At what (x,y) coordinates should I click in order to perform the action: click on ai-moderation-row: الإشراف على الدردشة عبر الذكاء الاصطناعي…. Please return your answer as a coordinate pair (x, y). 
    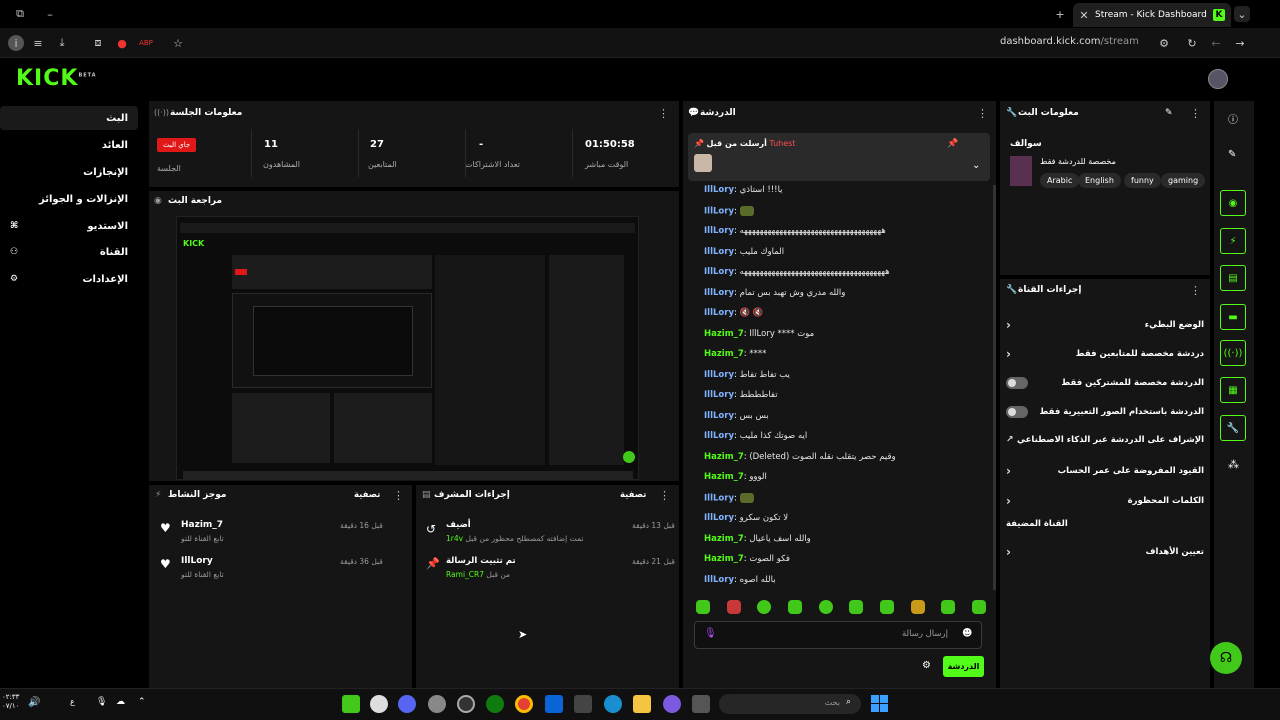
    Looking at the image, I should click on (1105, 440).